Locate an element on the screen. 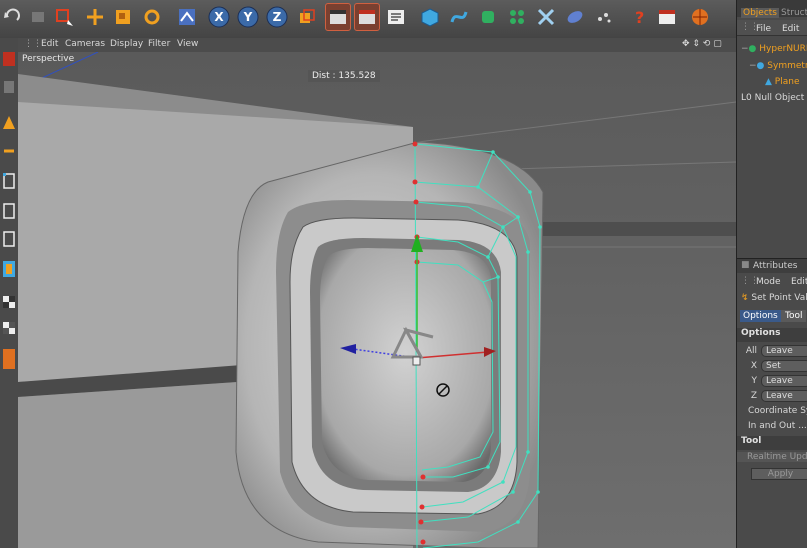  axis-mode-icon is located at coordinates (9, 149).